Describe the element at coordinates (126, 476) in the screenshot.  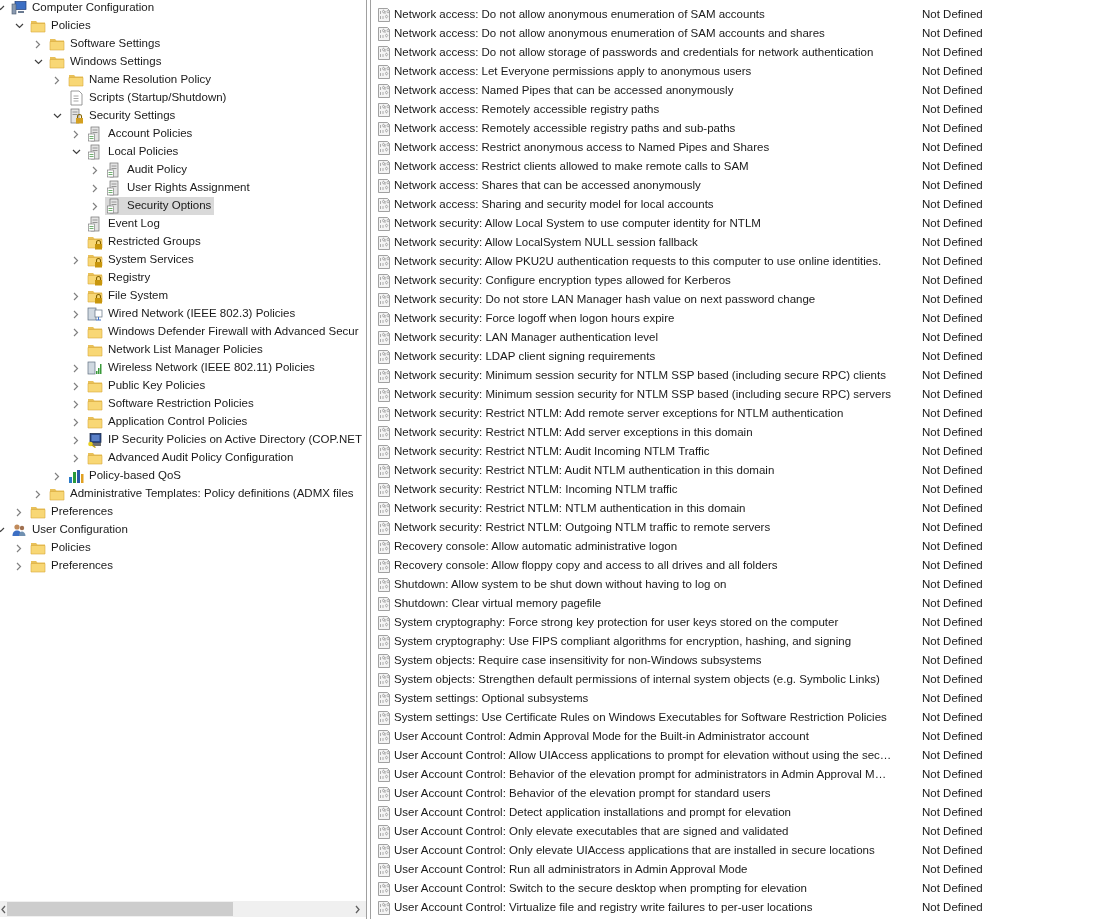
I see `tree-item: Policy-based QoS` at that location.